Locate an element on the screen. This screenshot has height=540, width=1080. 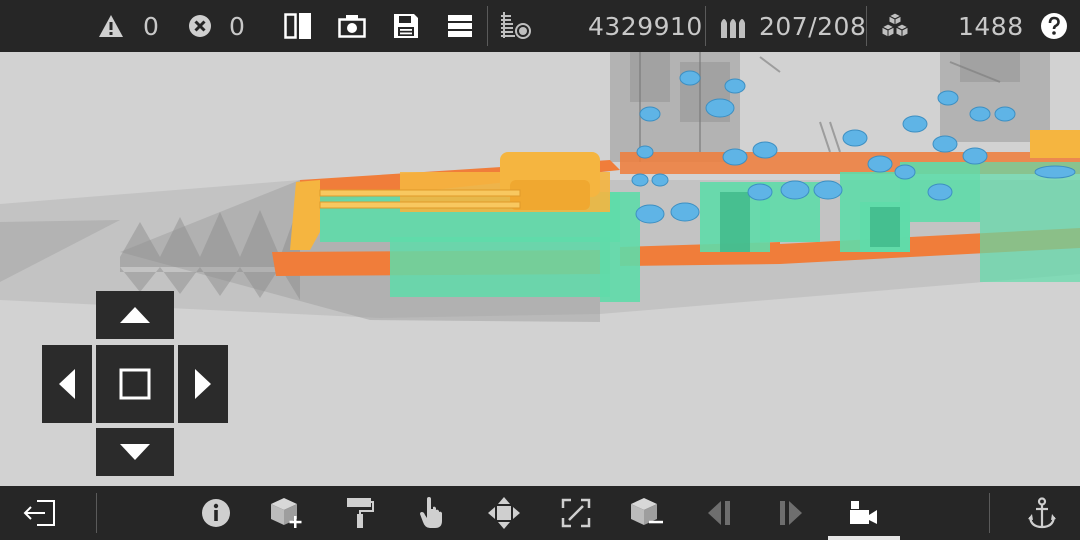
blocks-count: 1488 is located at coordinates (991, 26).